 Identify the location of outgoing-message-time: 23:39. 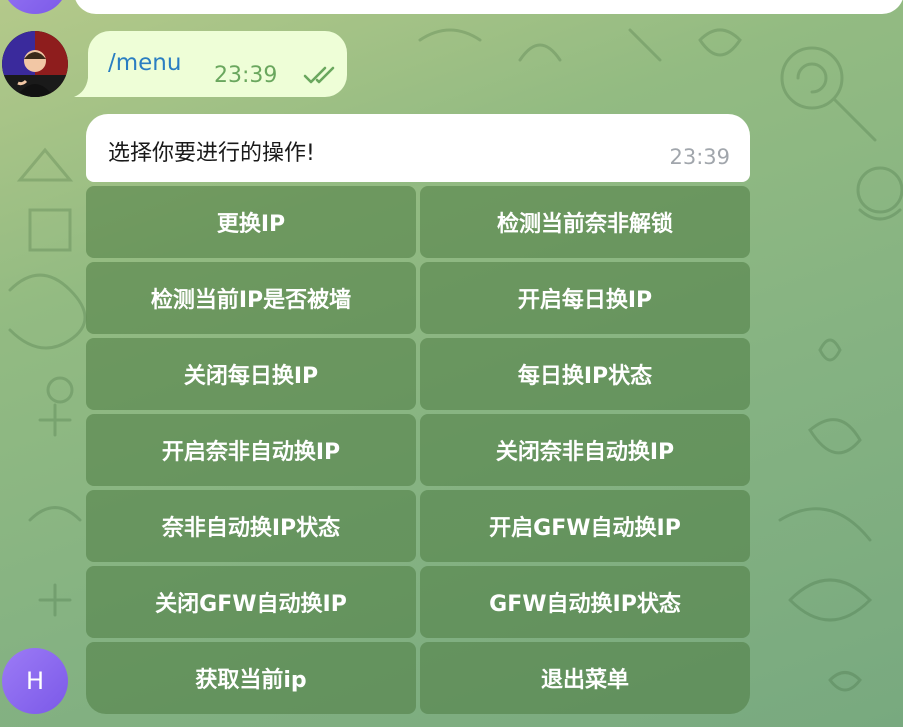
(246, 75).